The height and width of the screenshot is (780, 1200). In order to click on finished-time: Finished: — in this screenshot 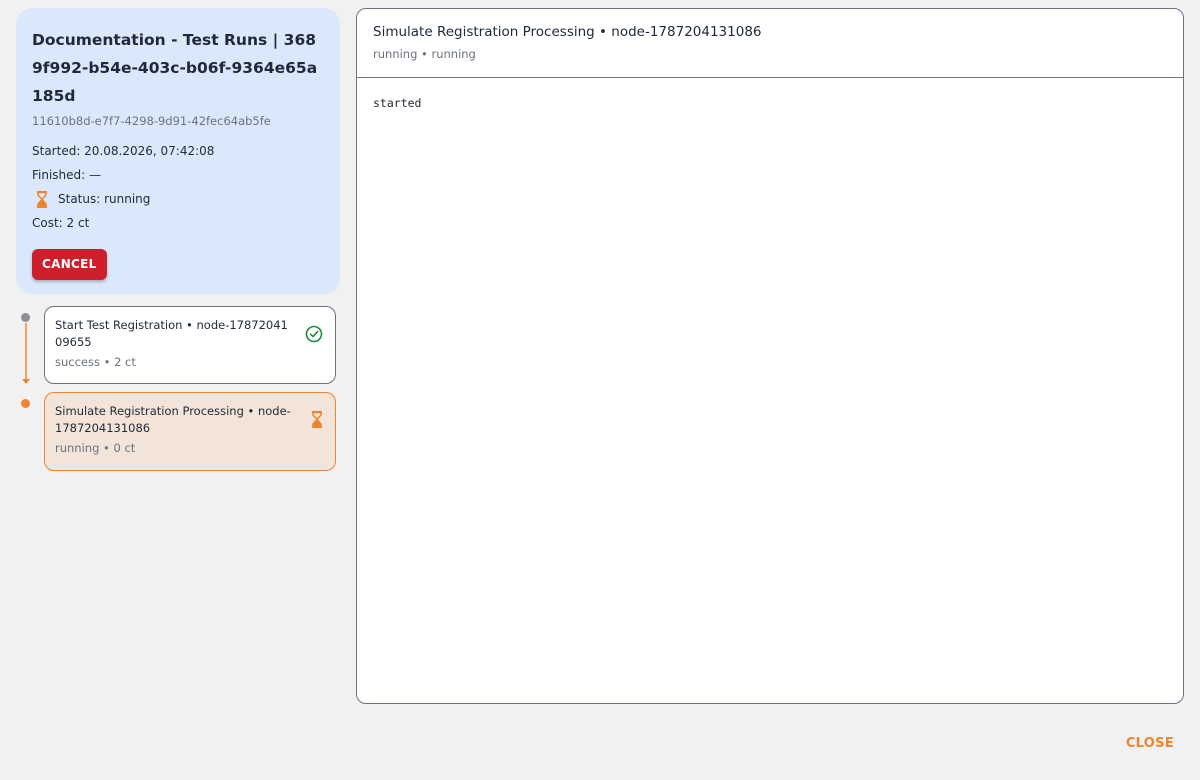, I will do `click(67, 175)`.